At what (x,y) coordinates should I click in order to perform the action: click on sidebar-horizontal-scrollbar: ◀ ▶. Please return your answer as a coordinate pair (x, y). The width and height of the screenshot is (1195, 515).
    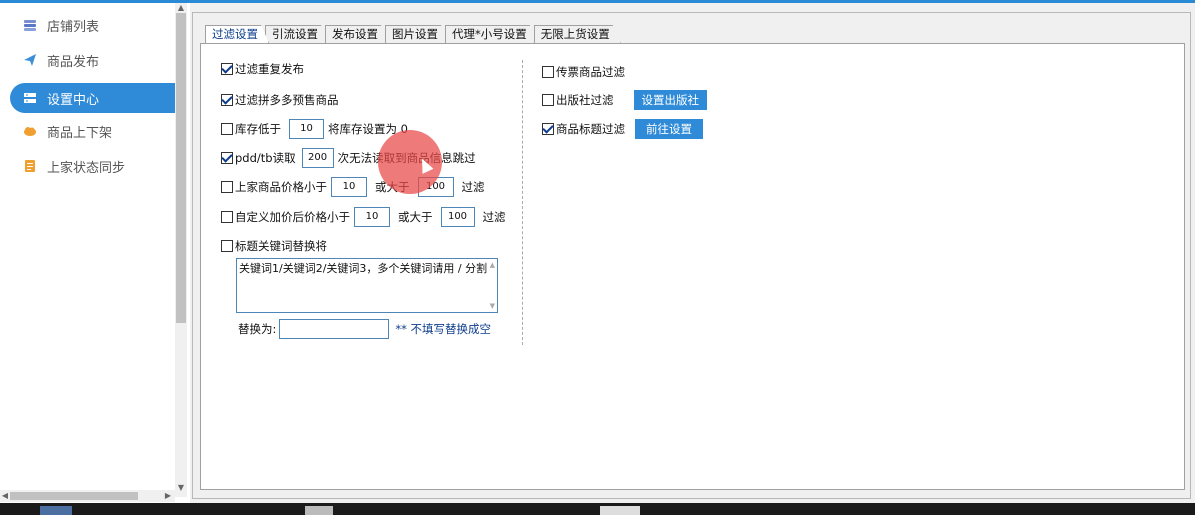
    Looking at the image, I should click on (87, 496).